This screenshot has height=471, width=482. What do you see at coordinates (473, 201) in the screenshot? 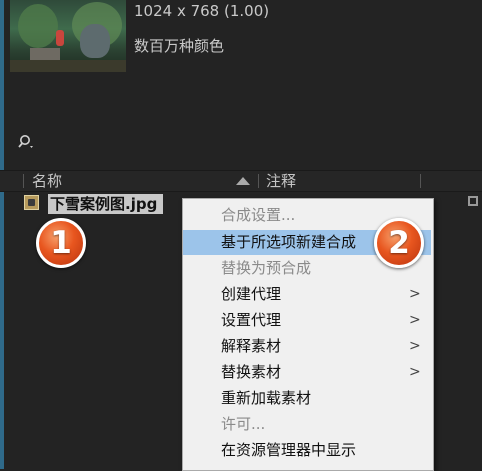
I see `footage-type-icon` at bounding box center [473, 201].